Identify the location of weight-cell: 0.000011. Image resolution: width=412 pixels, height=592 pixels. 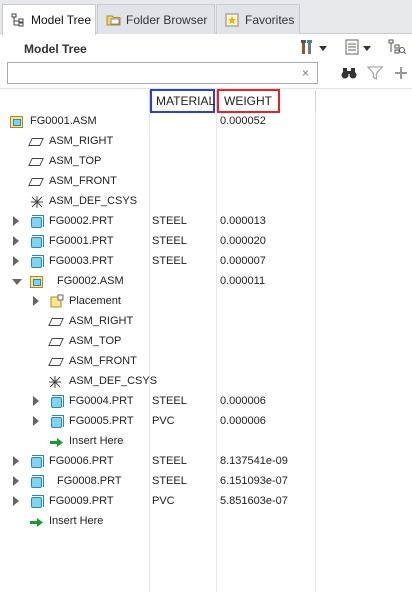
(243, 281).